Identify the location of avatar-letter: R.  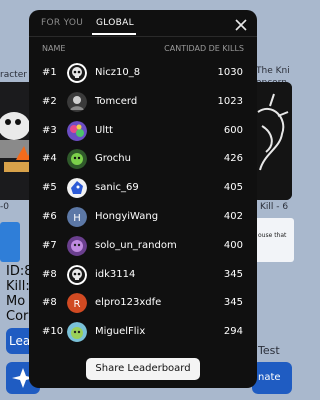
(77, 304).